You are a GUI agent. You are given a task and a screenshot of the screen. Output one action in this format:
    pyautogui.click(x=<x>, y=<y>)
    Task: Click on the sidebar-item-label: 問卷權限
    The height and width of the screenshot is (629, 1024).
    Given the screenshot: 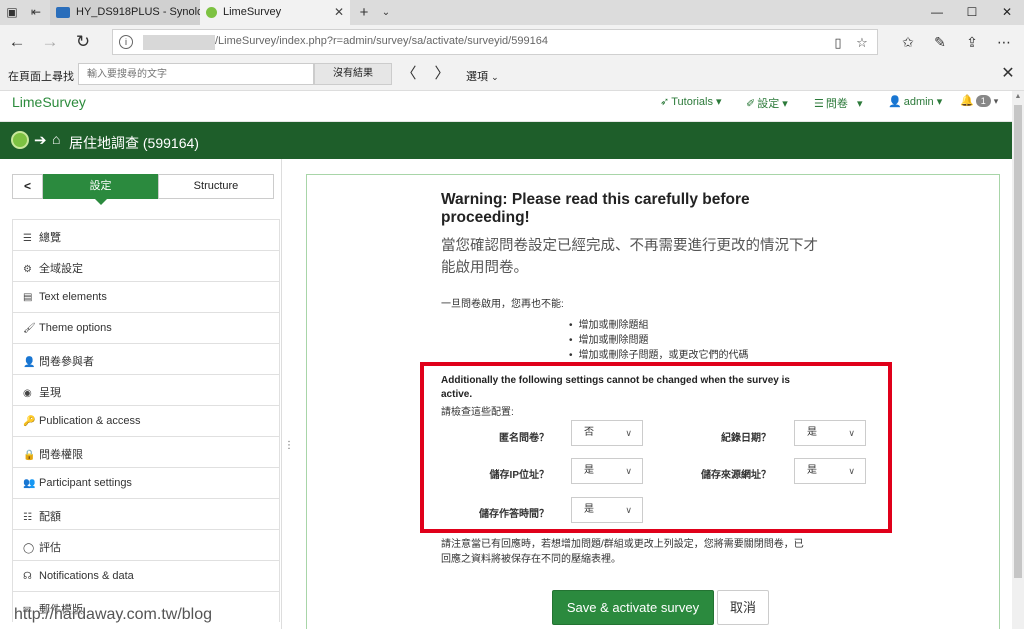 What is the action you would take?
    pyautogui.click(x=61, y=455)
    